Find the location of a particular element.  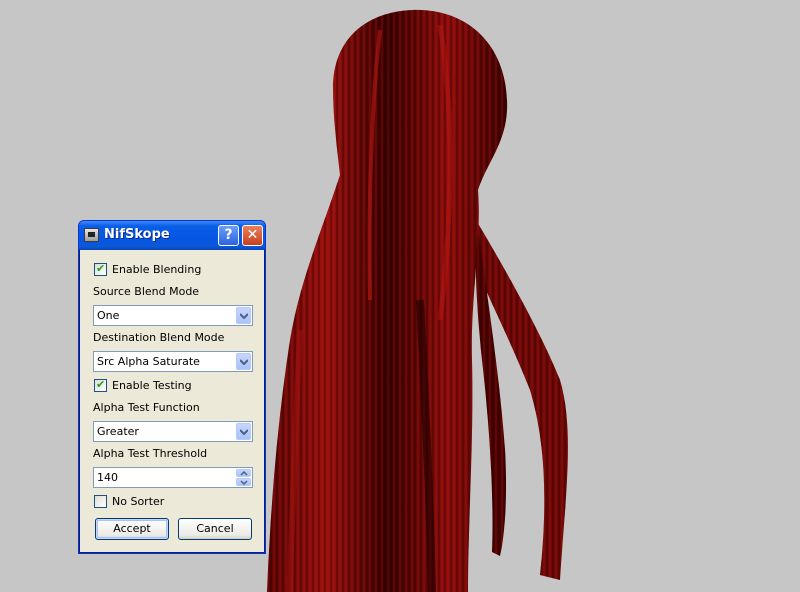

close-button: ✕ is located at coordinates (252, 235).